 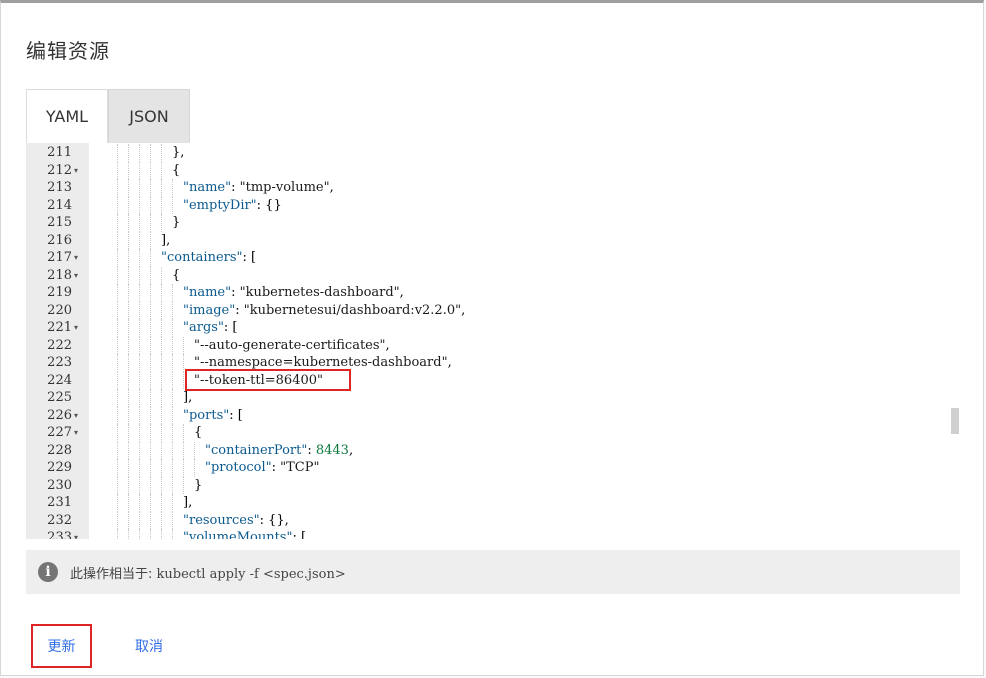 I want to click on code-text: "volumeMounts": [, so click(x=244, y=534).